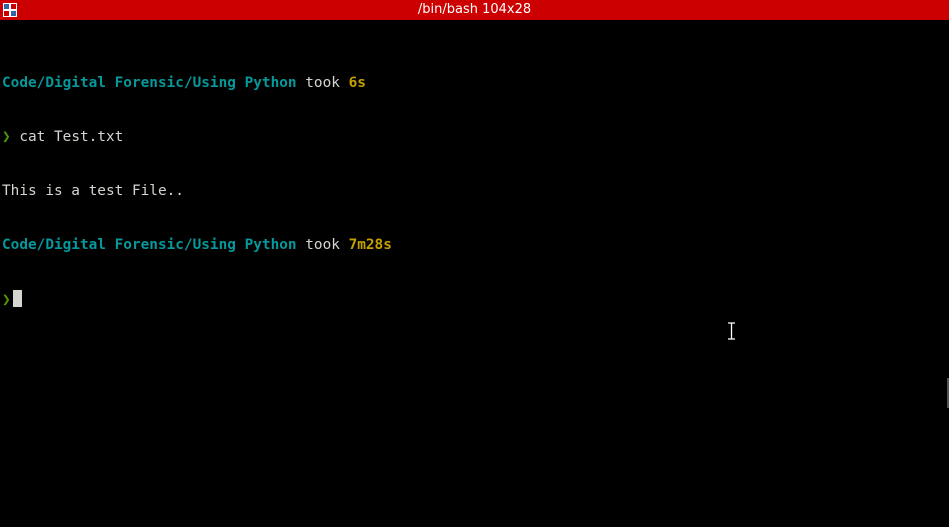 Image resolution: width=949 pixels, height=527 pixels. Describe the element at coordinates (474, 299) in the screenshot. I see `active-prompt-line: ❯` at that location.